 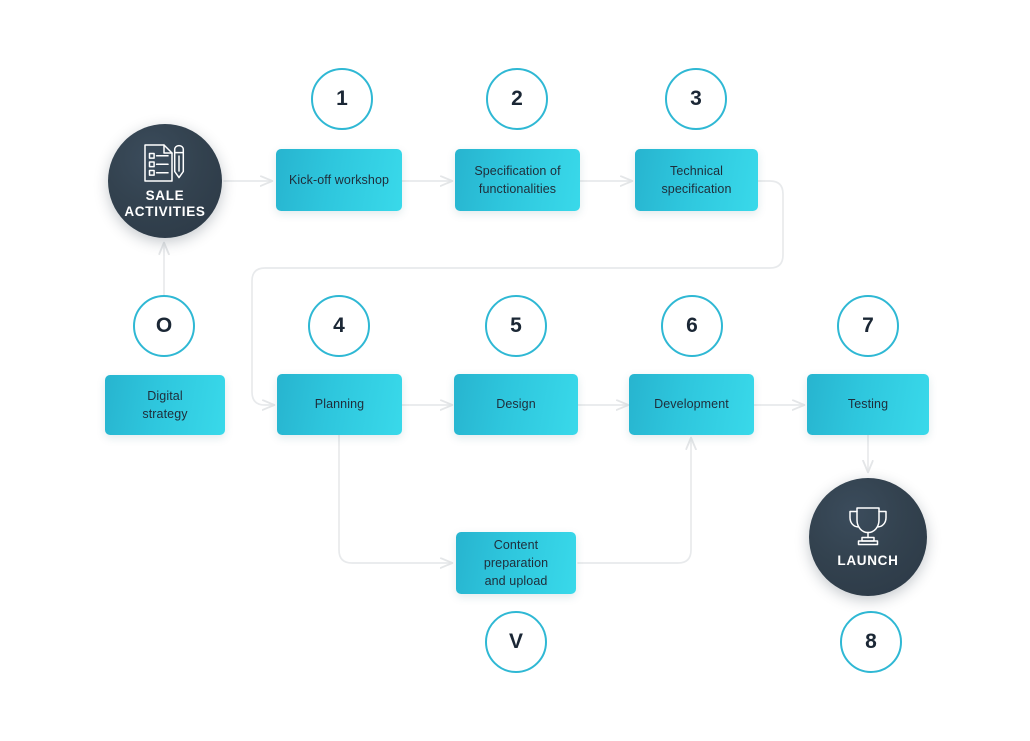 I want to click on marker-digital-strategy-label: O, so click(x=164, y=325).